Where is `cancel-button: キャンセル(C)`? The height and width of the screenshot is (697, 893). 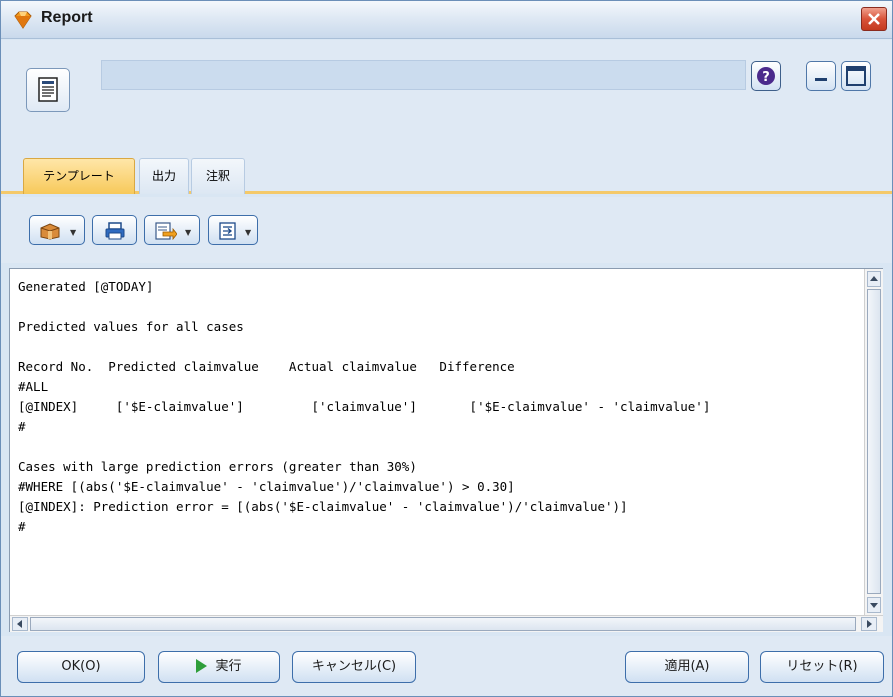 cancel-button: キャンセル(C) is located at coordinates (354, 667).